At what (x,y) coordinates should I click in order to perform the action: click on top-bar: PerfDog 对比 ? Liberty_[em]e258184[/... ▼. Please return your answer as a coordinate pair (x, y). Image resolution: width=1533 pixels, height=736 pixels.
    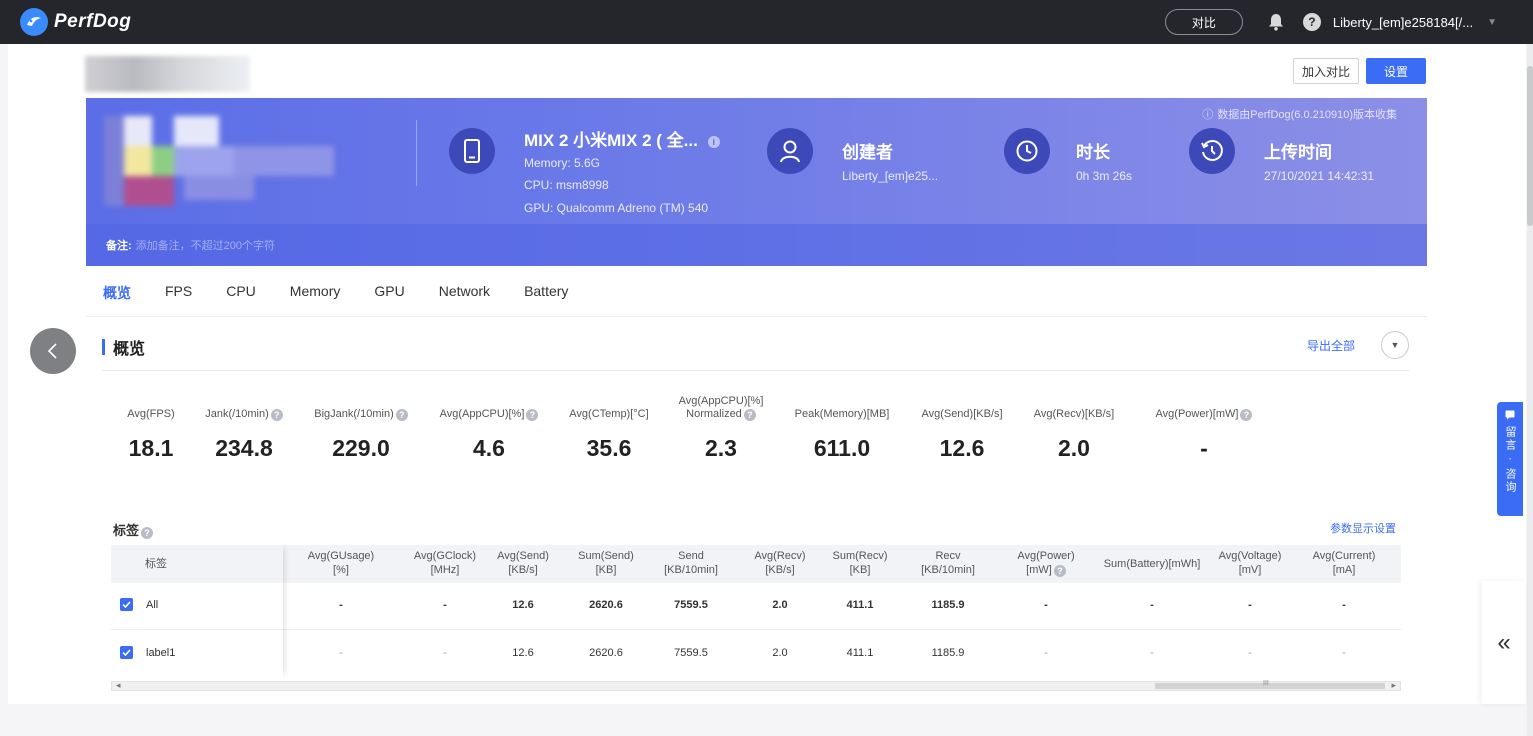
    Looking at the image, I should click on (766, 22).